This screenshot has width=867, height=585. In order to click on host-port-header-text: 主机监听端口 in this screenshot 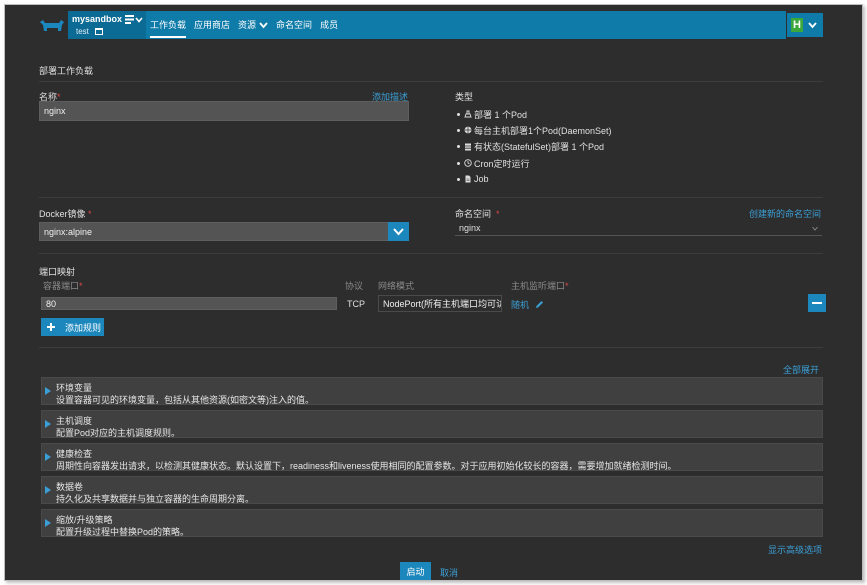, I will do `click(538, 286)`.